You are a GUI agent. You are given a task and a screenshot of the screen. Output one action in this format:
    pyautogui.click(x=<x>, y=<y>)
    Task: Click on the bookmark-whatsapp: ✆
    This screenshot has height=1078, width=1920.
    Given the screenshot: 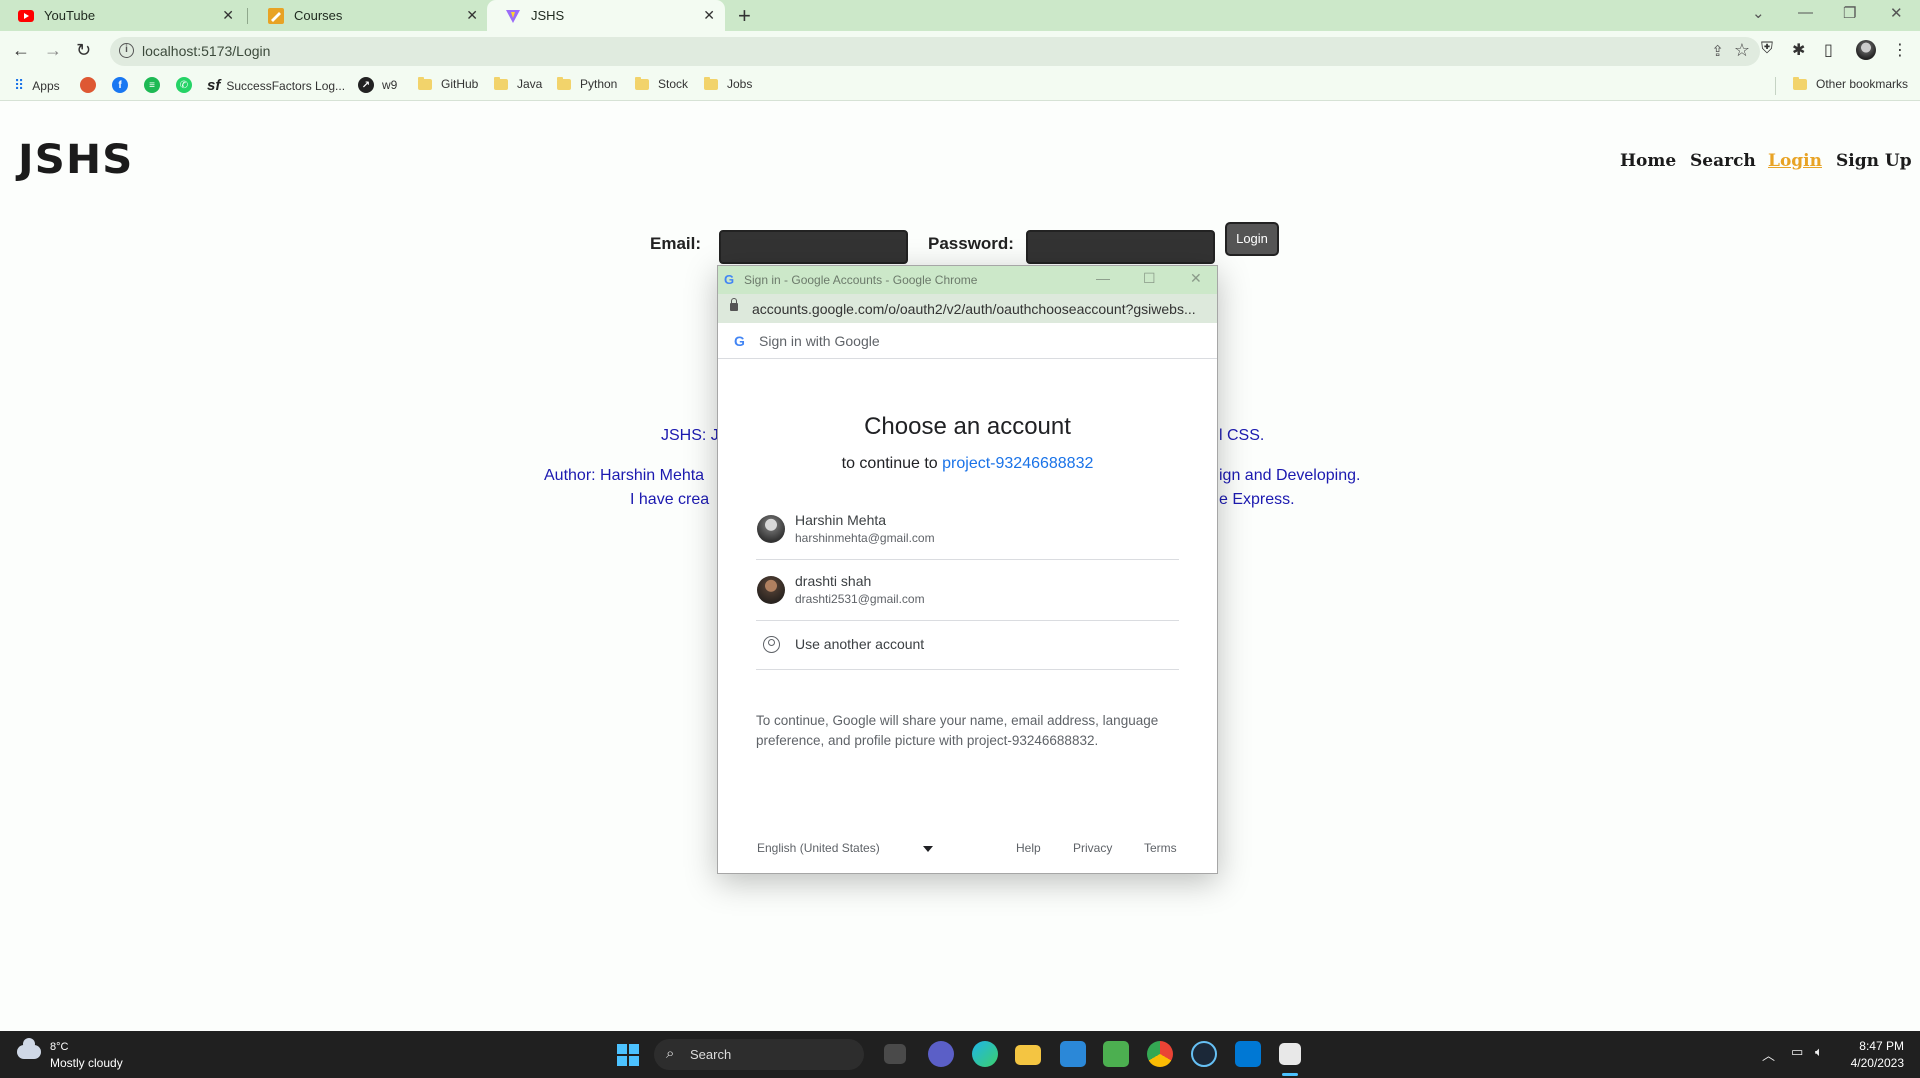 What is the action you would take?
    pyautogui.click(x=188, y=85)
    